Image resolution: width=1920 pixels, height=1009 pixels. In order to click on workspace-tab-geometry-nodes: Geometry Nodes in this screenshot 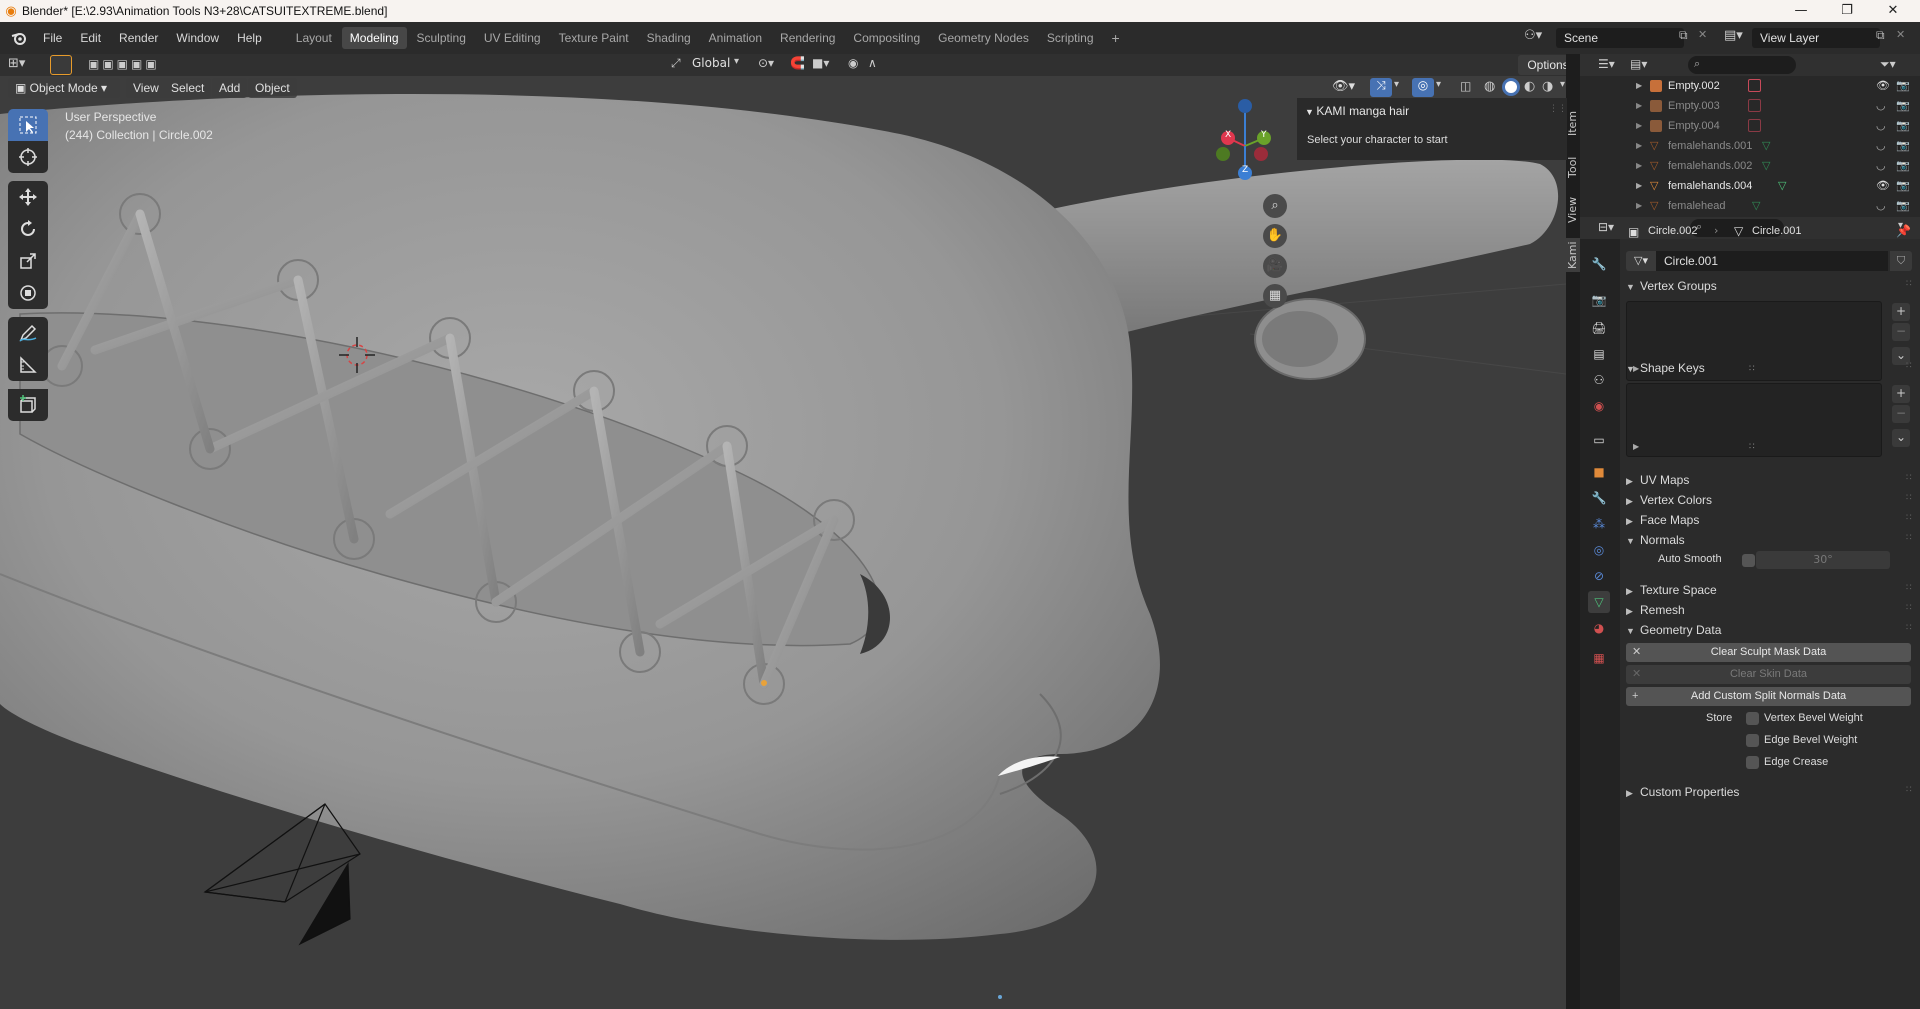, I will do `click(983, 38)`.